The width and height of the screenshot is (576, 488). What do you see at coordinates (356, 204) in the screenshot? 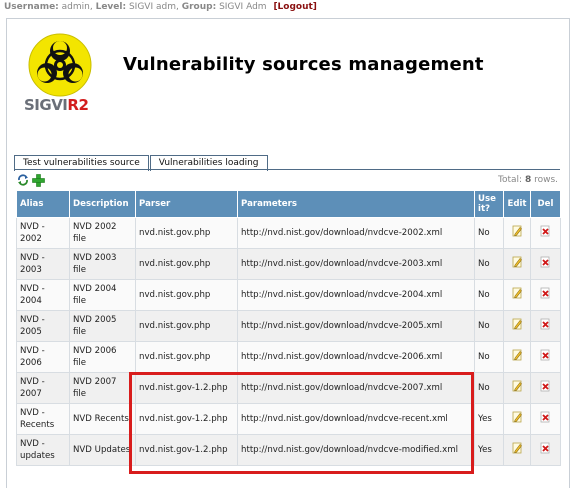
I see `column-header-parameters: Parameters` at bounding box center [356, 204].